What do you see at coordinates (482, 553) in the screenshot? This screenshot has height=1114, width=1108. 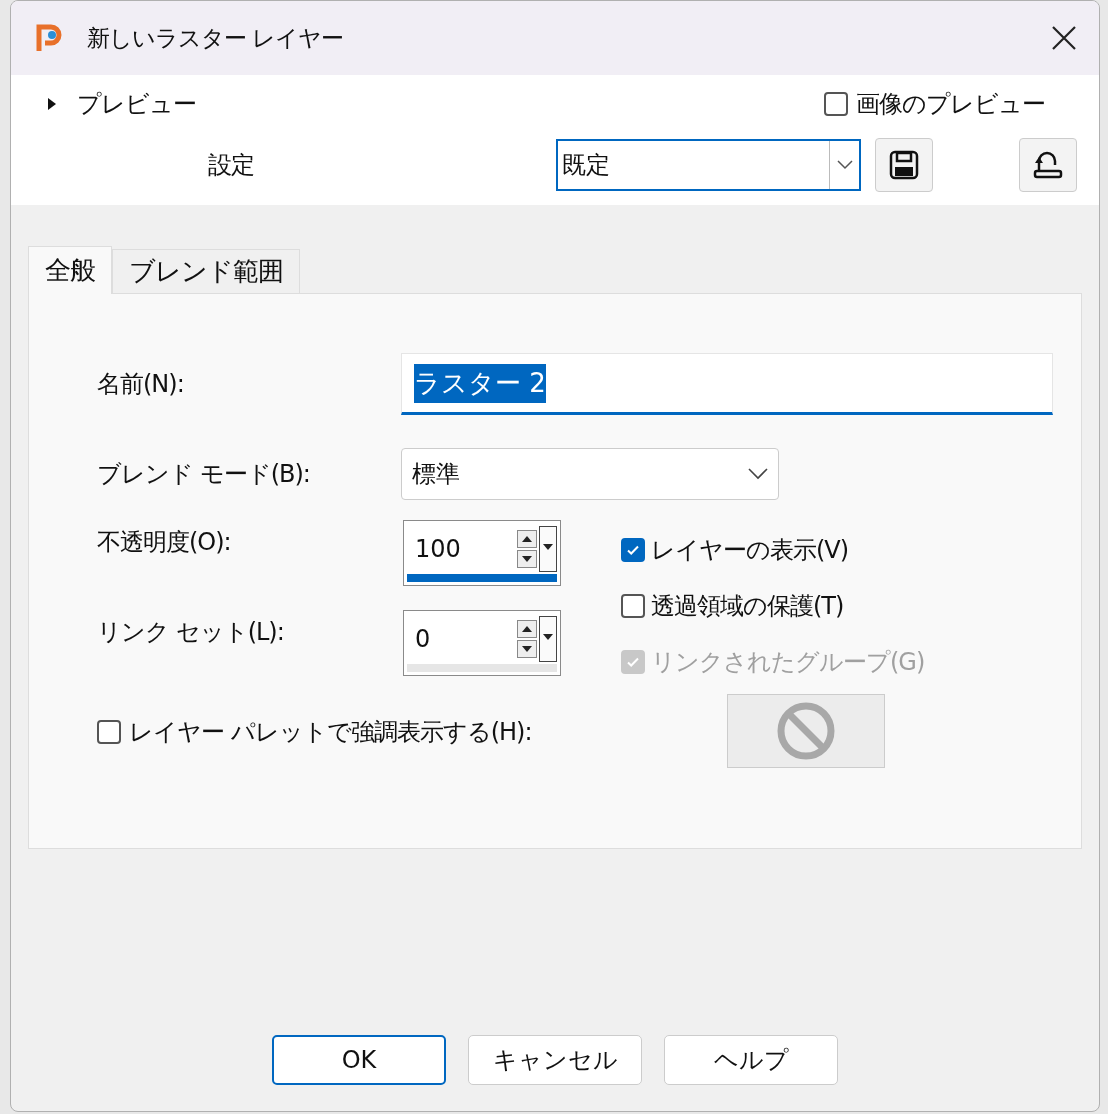 I see `spin-field: 100` at bounding box center [482, 553].